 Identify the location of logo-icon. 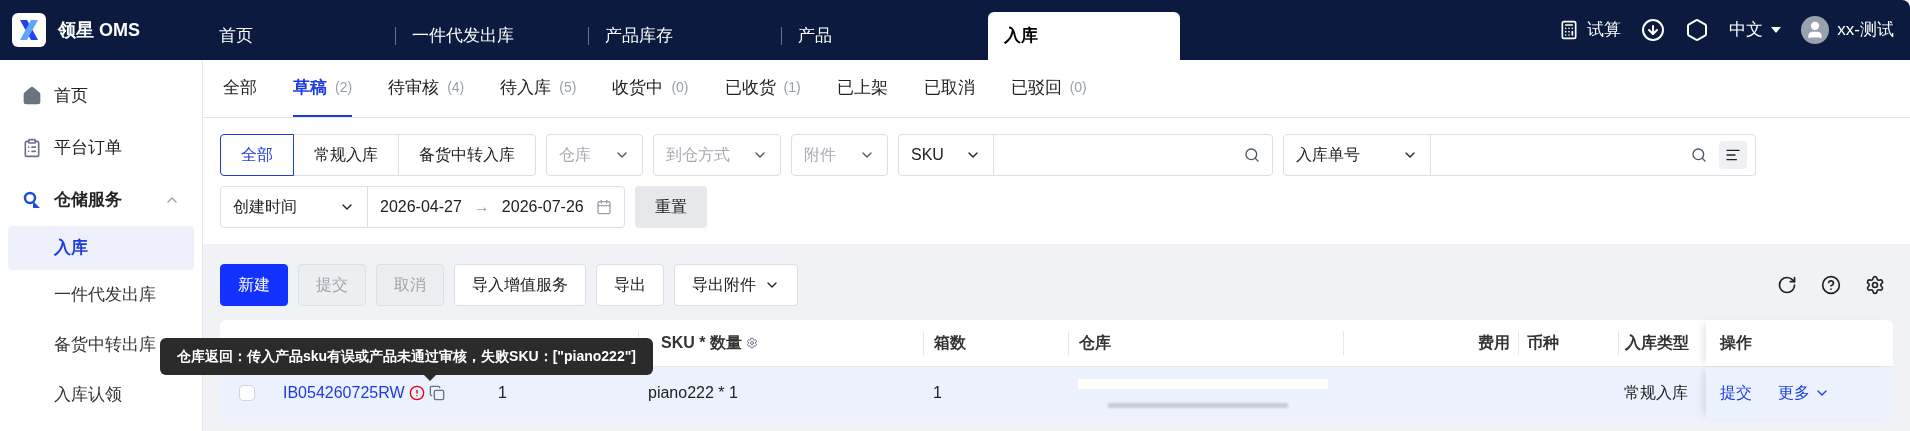
(29, 30).